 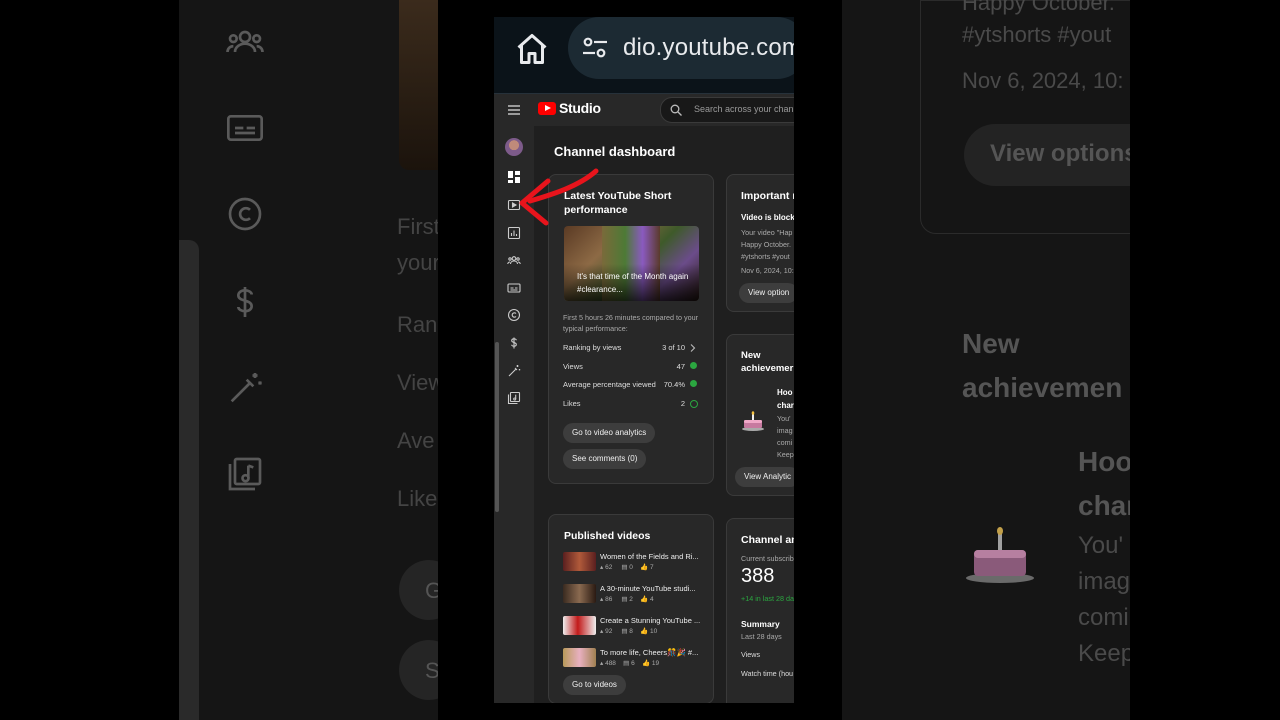 I want to click on background-text: Rank, so click(x=417, y=324).